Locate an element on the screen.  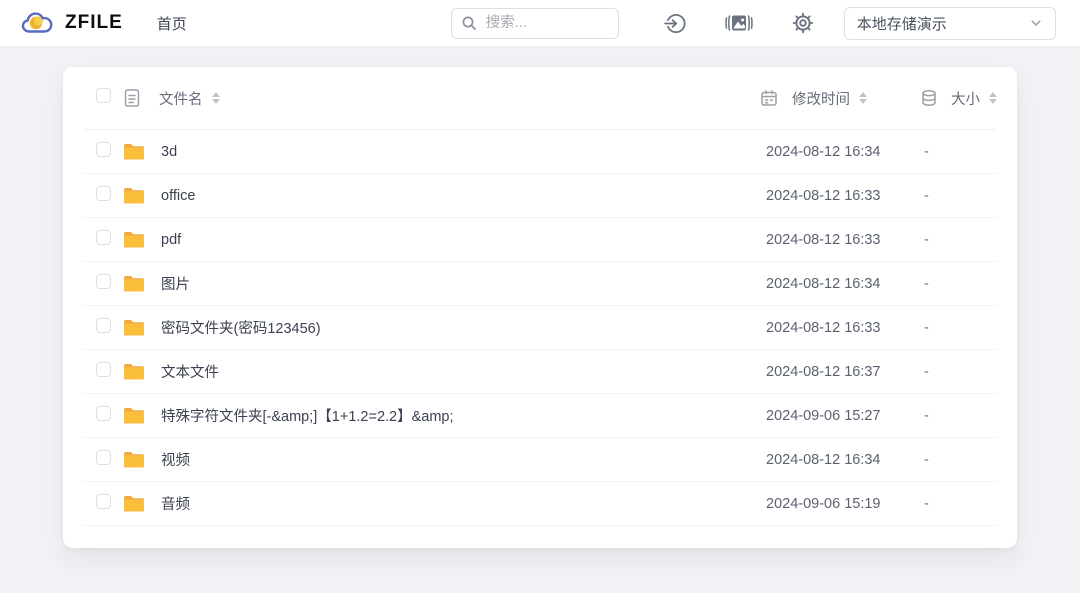
calendar-icon is located at coordinates (769, 98).